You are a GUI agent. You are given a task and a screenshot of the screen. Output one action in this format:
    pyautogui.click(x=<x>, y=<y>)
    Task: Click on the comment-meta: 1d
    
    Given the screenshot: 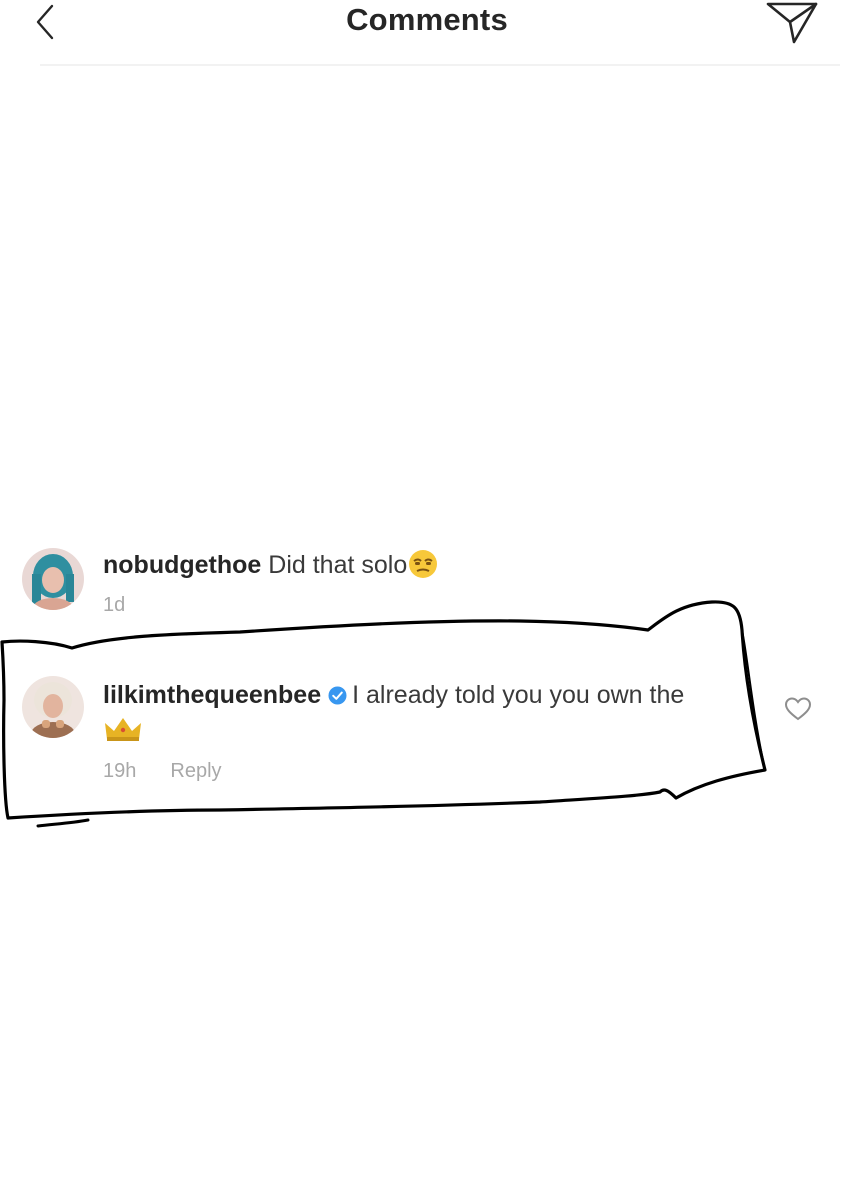 What is the action you would take?
    pyautogui.click(x=131, y=605)
    